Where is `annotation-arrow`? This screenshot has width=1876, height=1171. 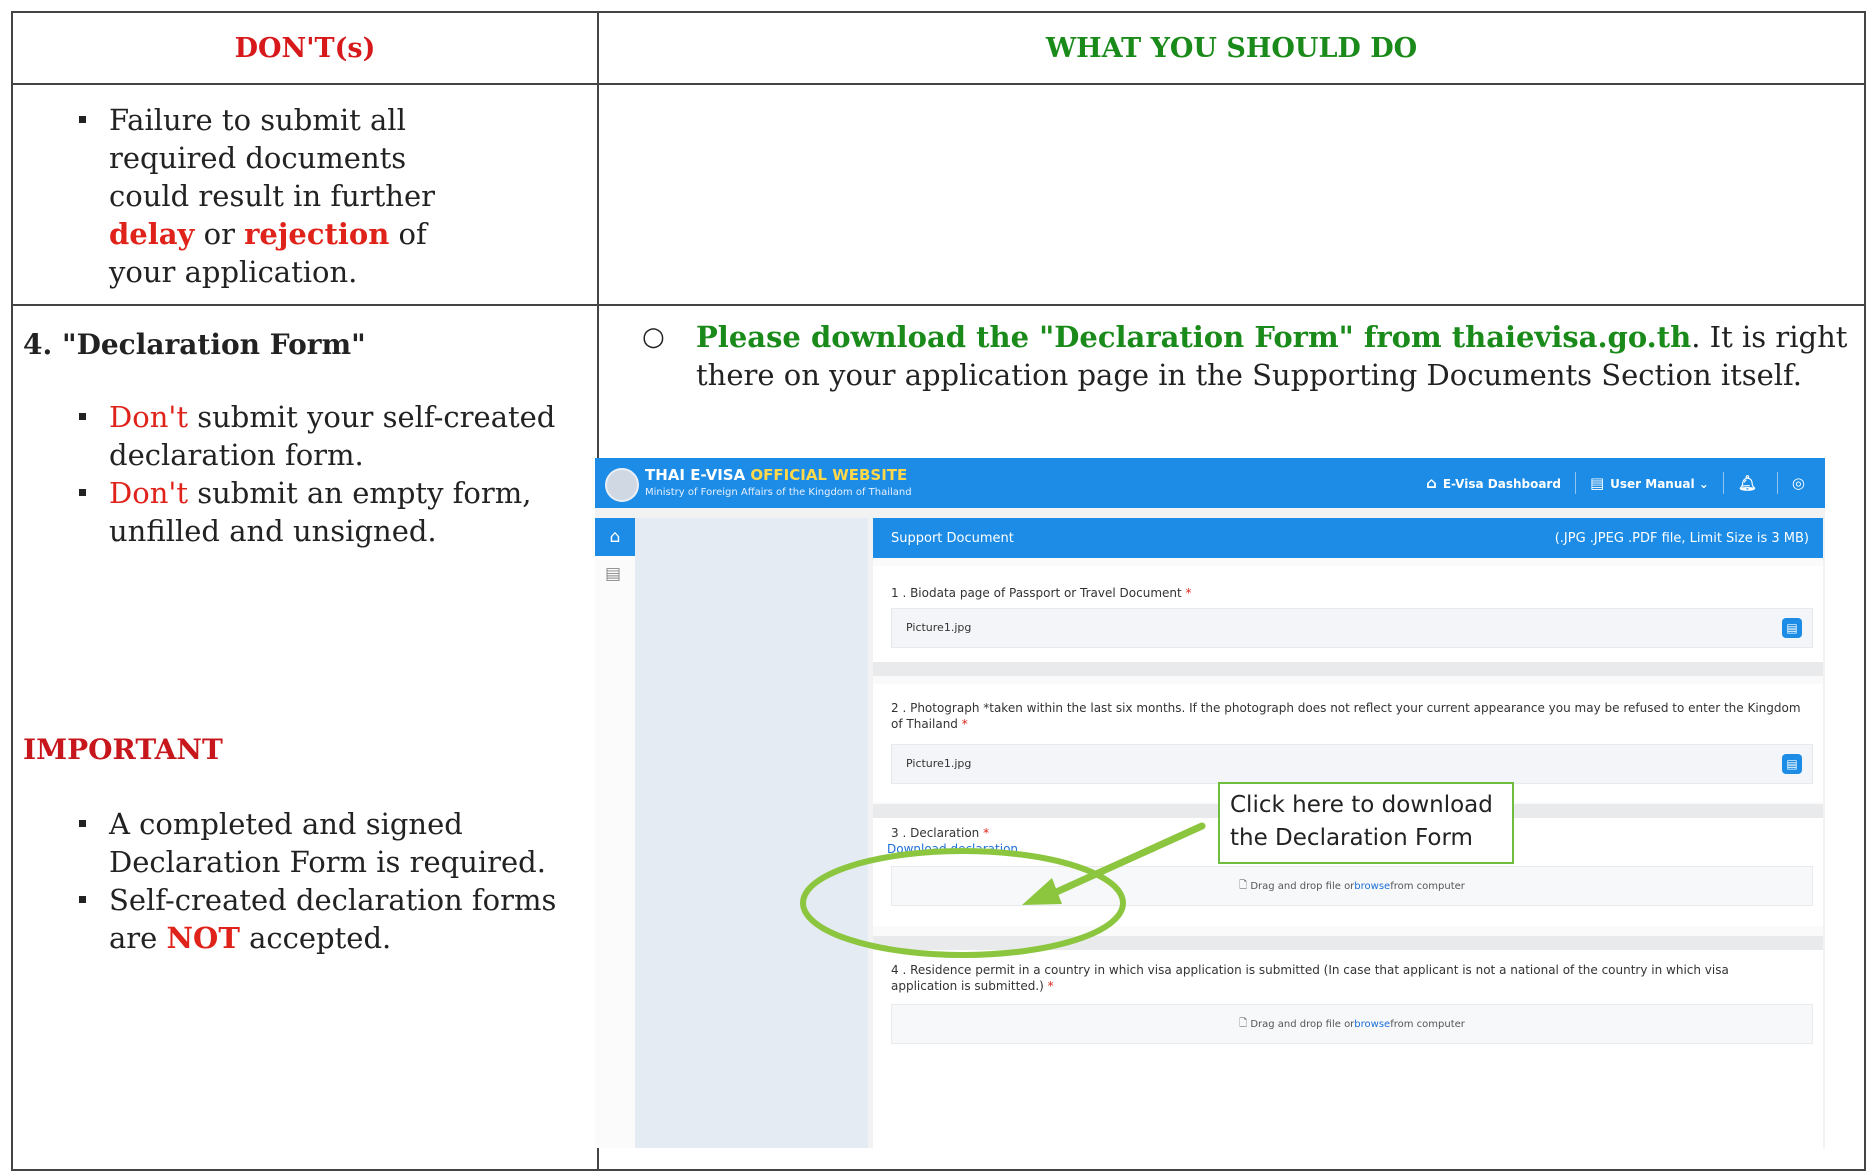
annotation-arrow is located at coordinates (1127, 860).